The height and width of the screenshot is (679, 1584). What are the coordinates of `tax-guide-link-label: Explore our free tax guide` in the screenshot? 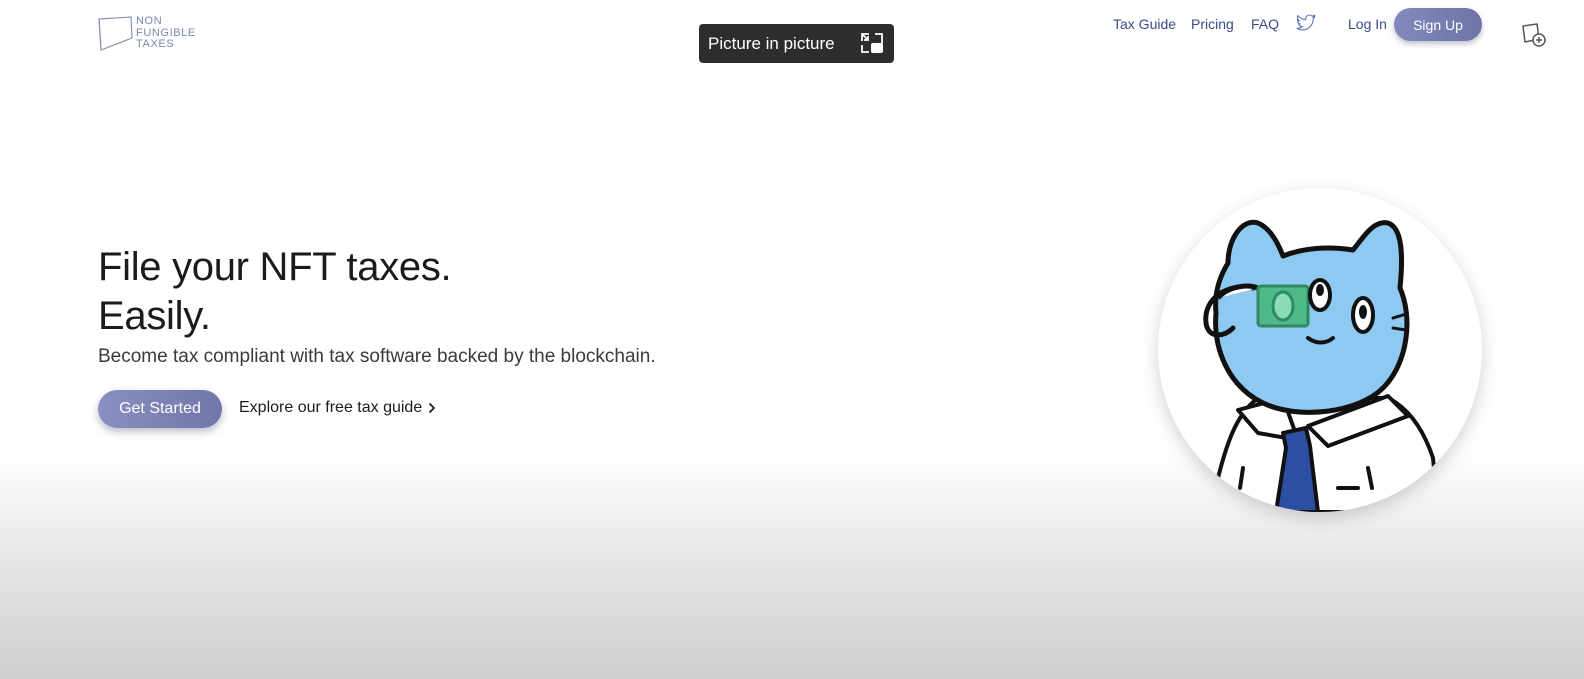 It's located at (331, 407).